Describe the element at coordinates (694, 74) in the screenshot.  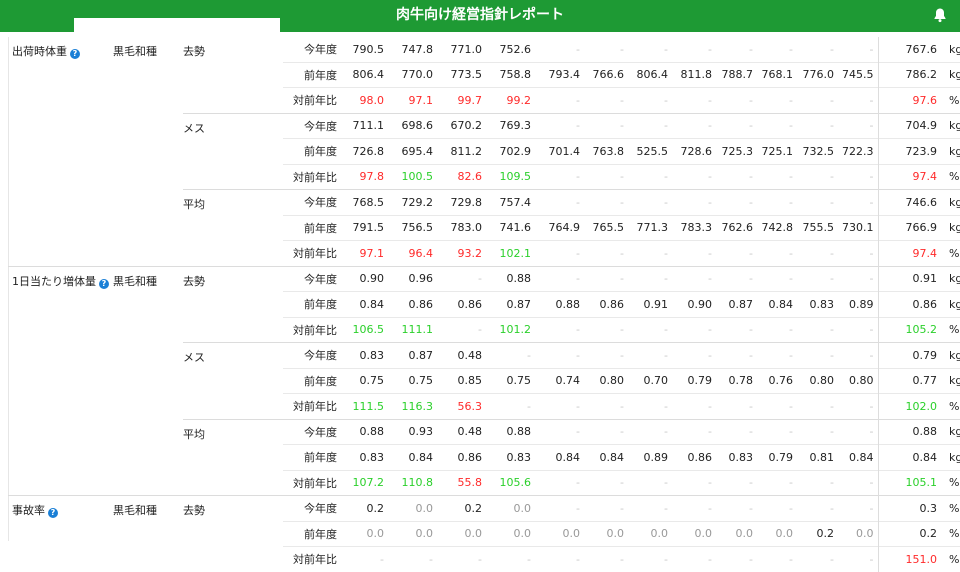
I see `value-cell: 811.8` at that location.